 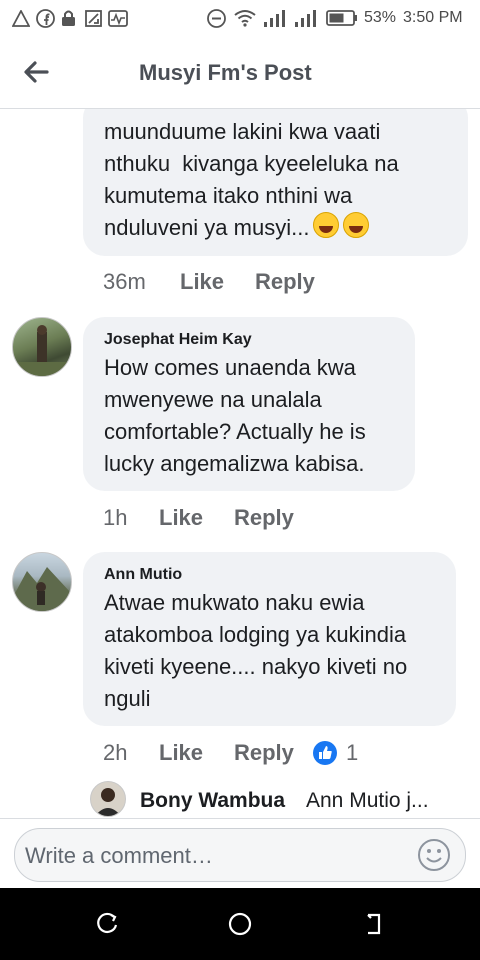 What do you see at coordinates (434, 857) in the screenshot?
I see `smiley-icon` at bounding box center [434, 857].